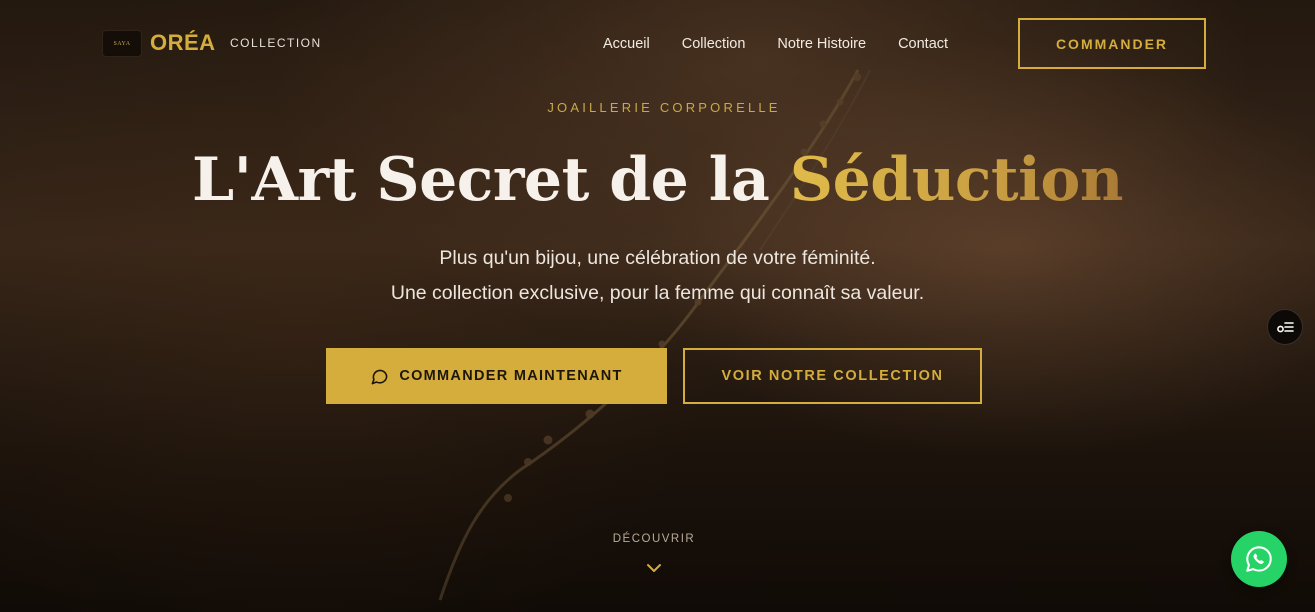  I want to click on commander-maintenant-label: COMMANDER MAINTENANT, so click(511, 376).